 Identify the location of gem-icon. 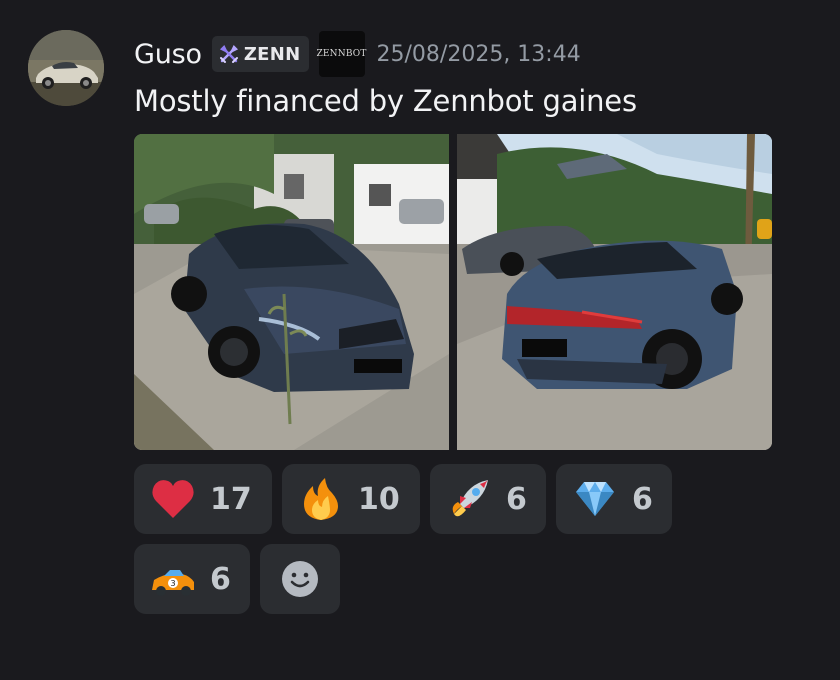
(595, 499).